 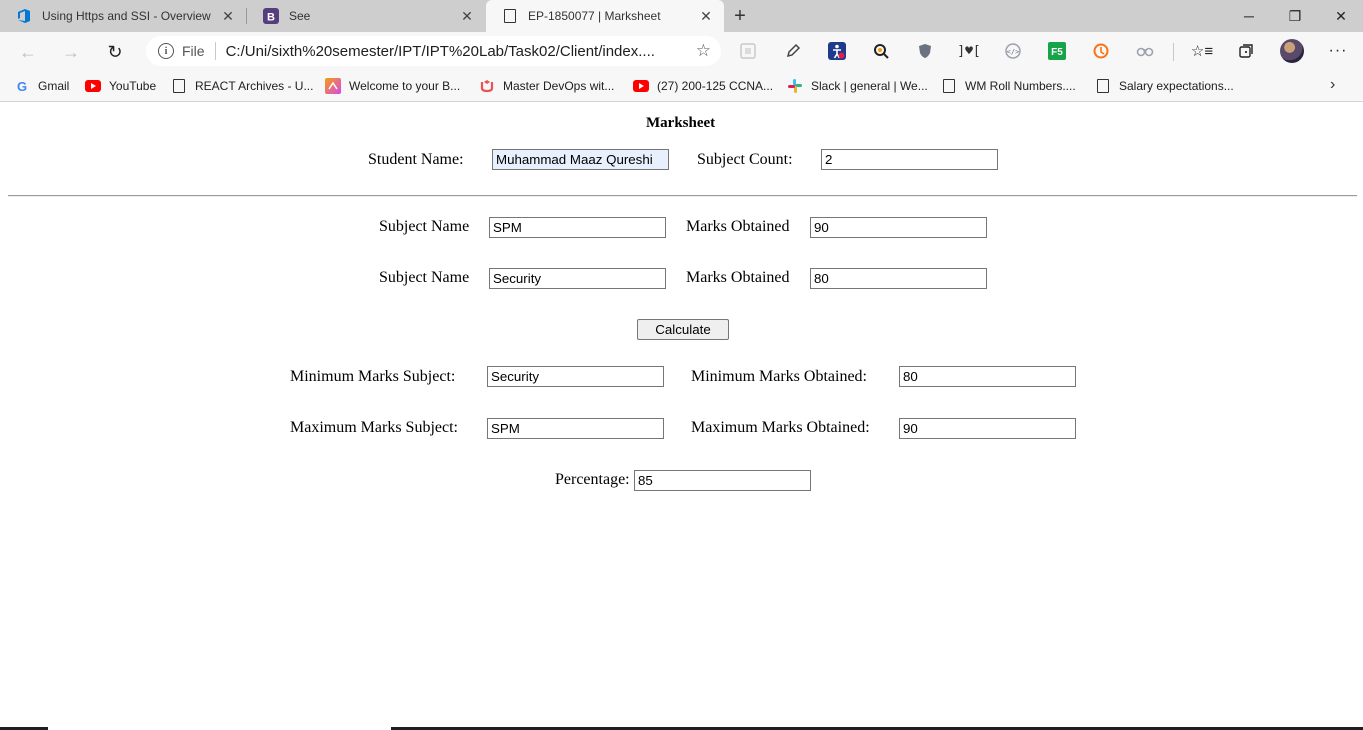 What do you see at coordinates (1101, 51) in the screenshot?
I see `orange-circle-icon` at bounding box center [1101, 51].